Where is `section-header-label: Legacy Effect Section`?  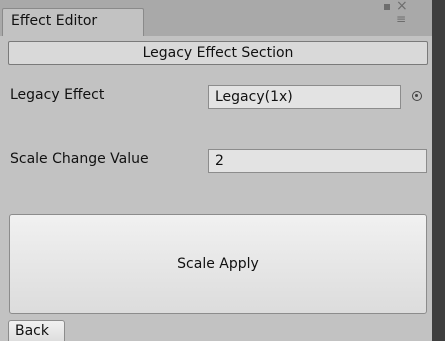 section-header-label: Legacy Effect Section is located at coordinates (218, 53).